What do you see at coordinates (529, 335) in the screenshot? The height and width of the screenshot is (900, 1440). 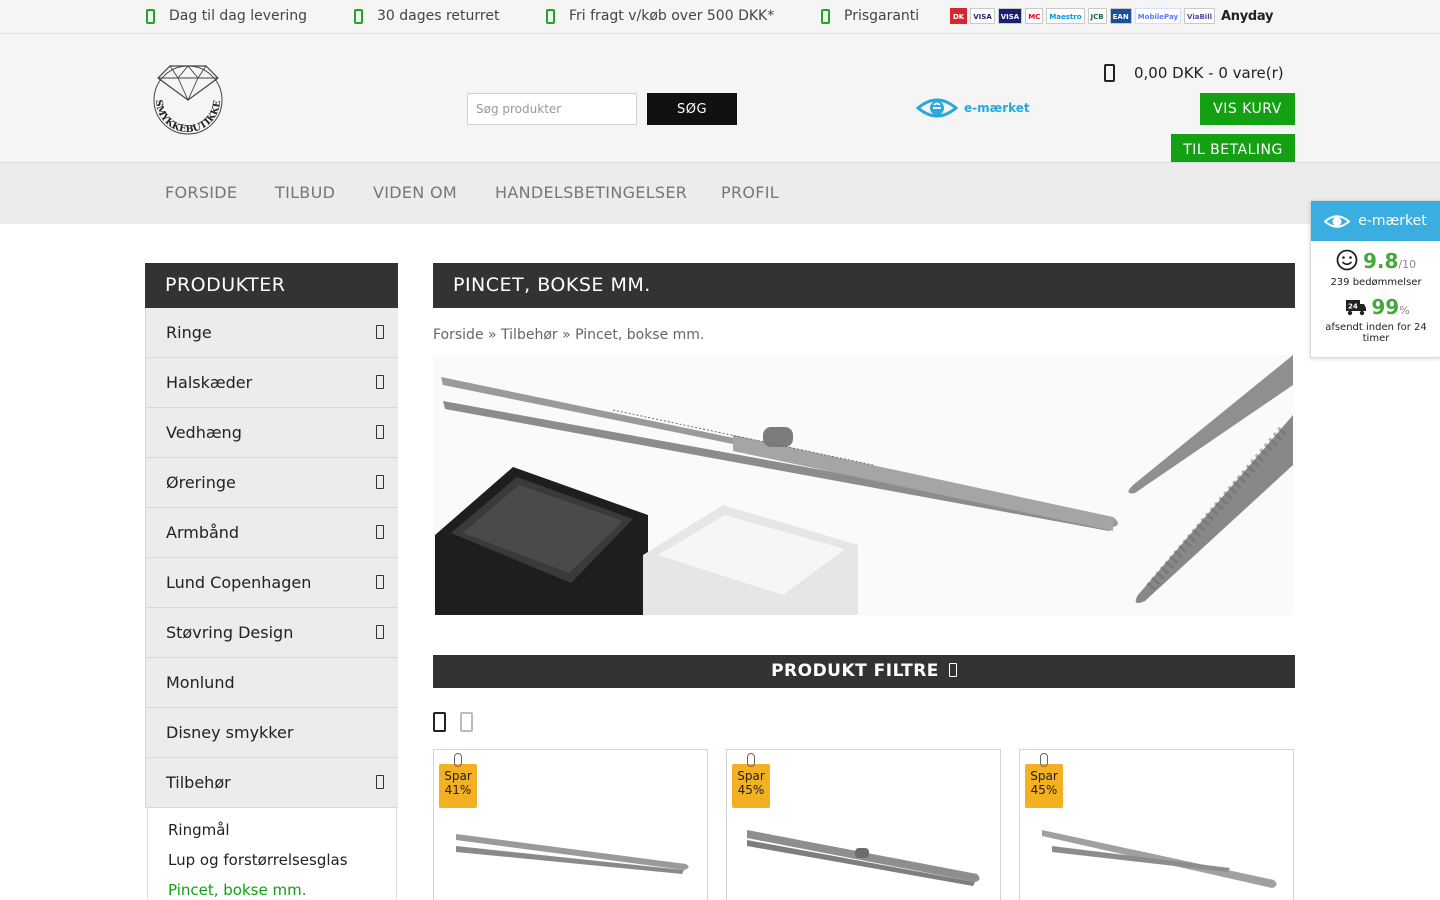 I see `breadcrumb-tilbehoer: Tilbehør` at bounding box center [529, 335].